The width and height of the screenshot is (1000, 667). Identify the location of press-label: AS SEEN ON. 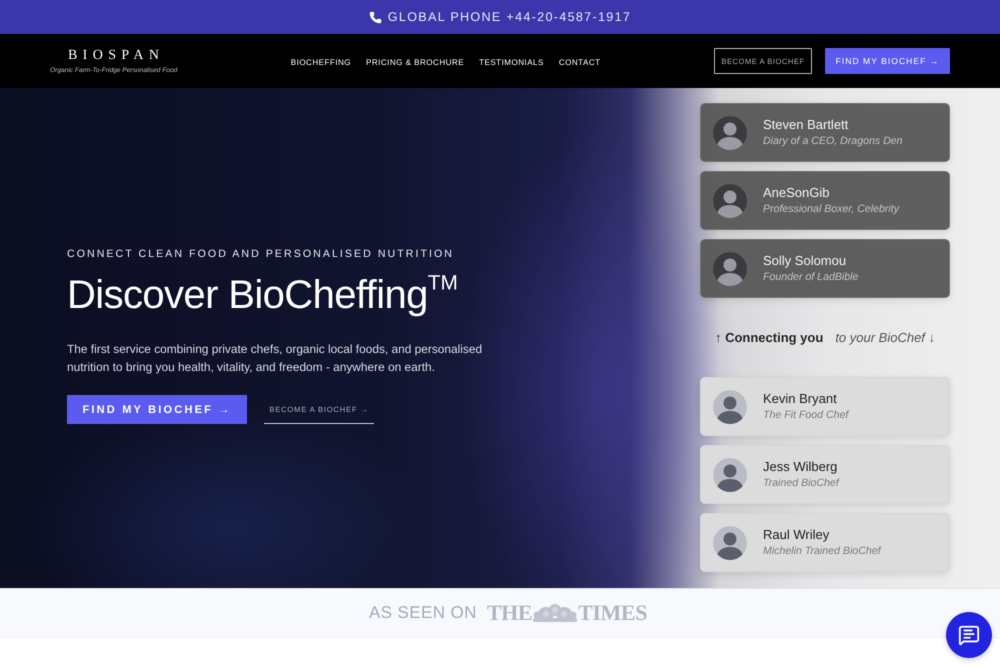
(422, 613).